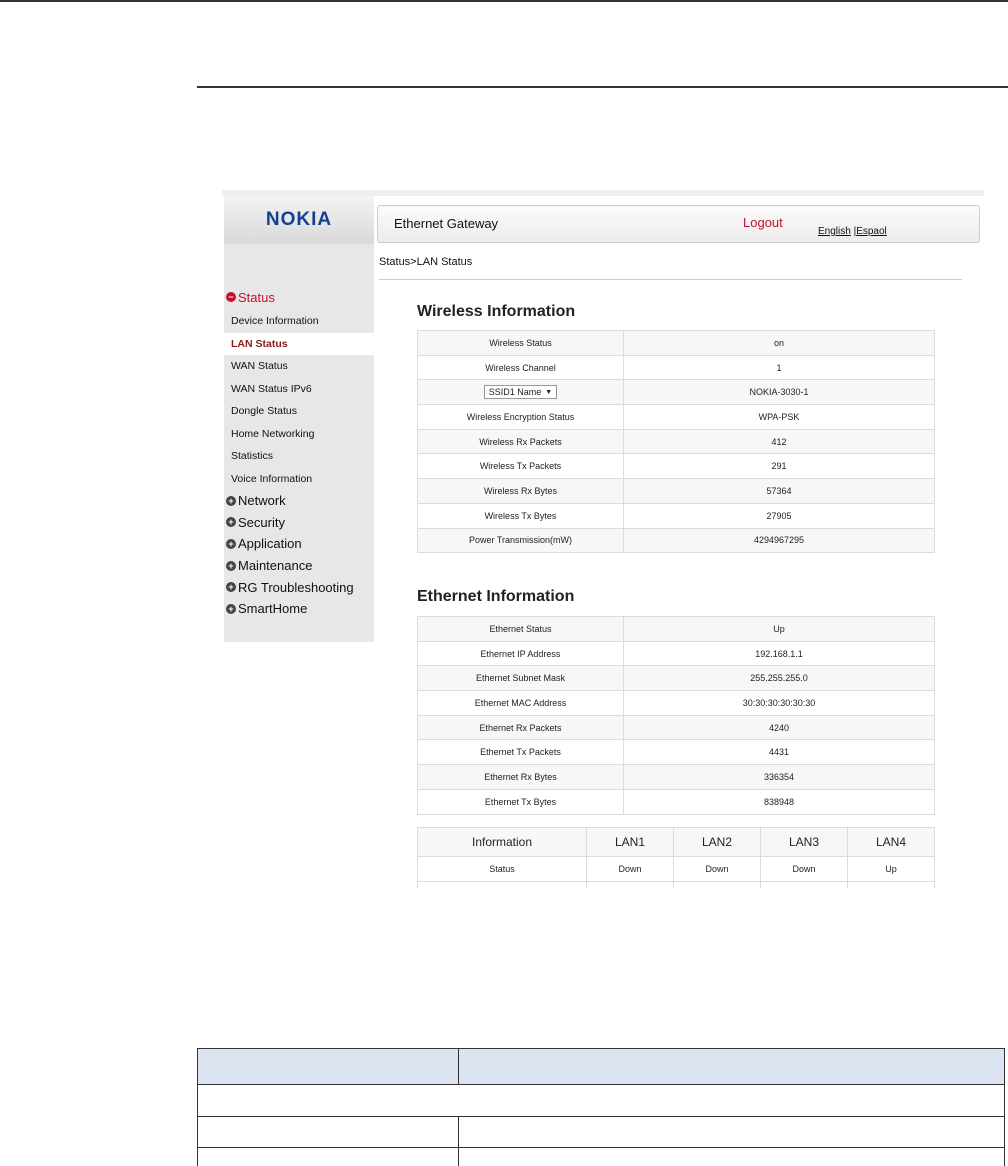 The width and height of the screenshot is (1008, 1166). Describe the element at coordinates (426, 262) in the screenshot. I see `breadcrumb: Status>LAN Status` at that location.